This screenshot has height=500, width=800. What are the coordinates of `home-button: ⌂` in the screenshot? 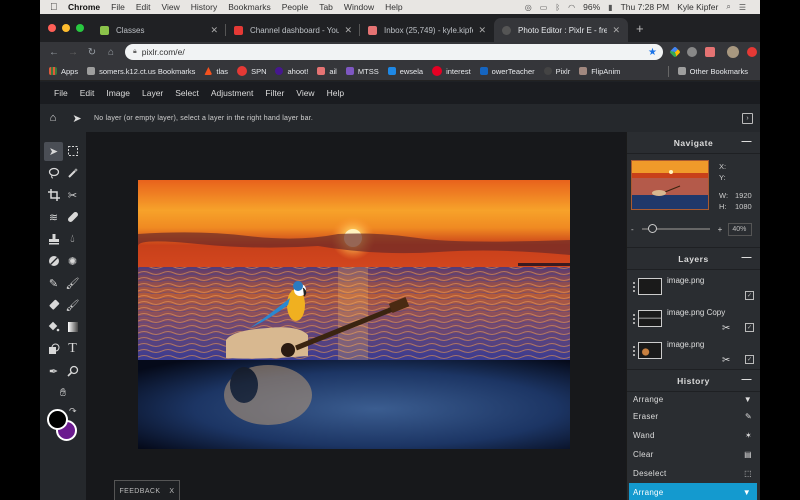 It's located at (111, 52).